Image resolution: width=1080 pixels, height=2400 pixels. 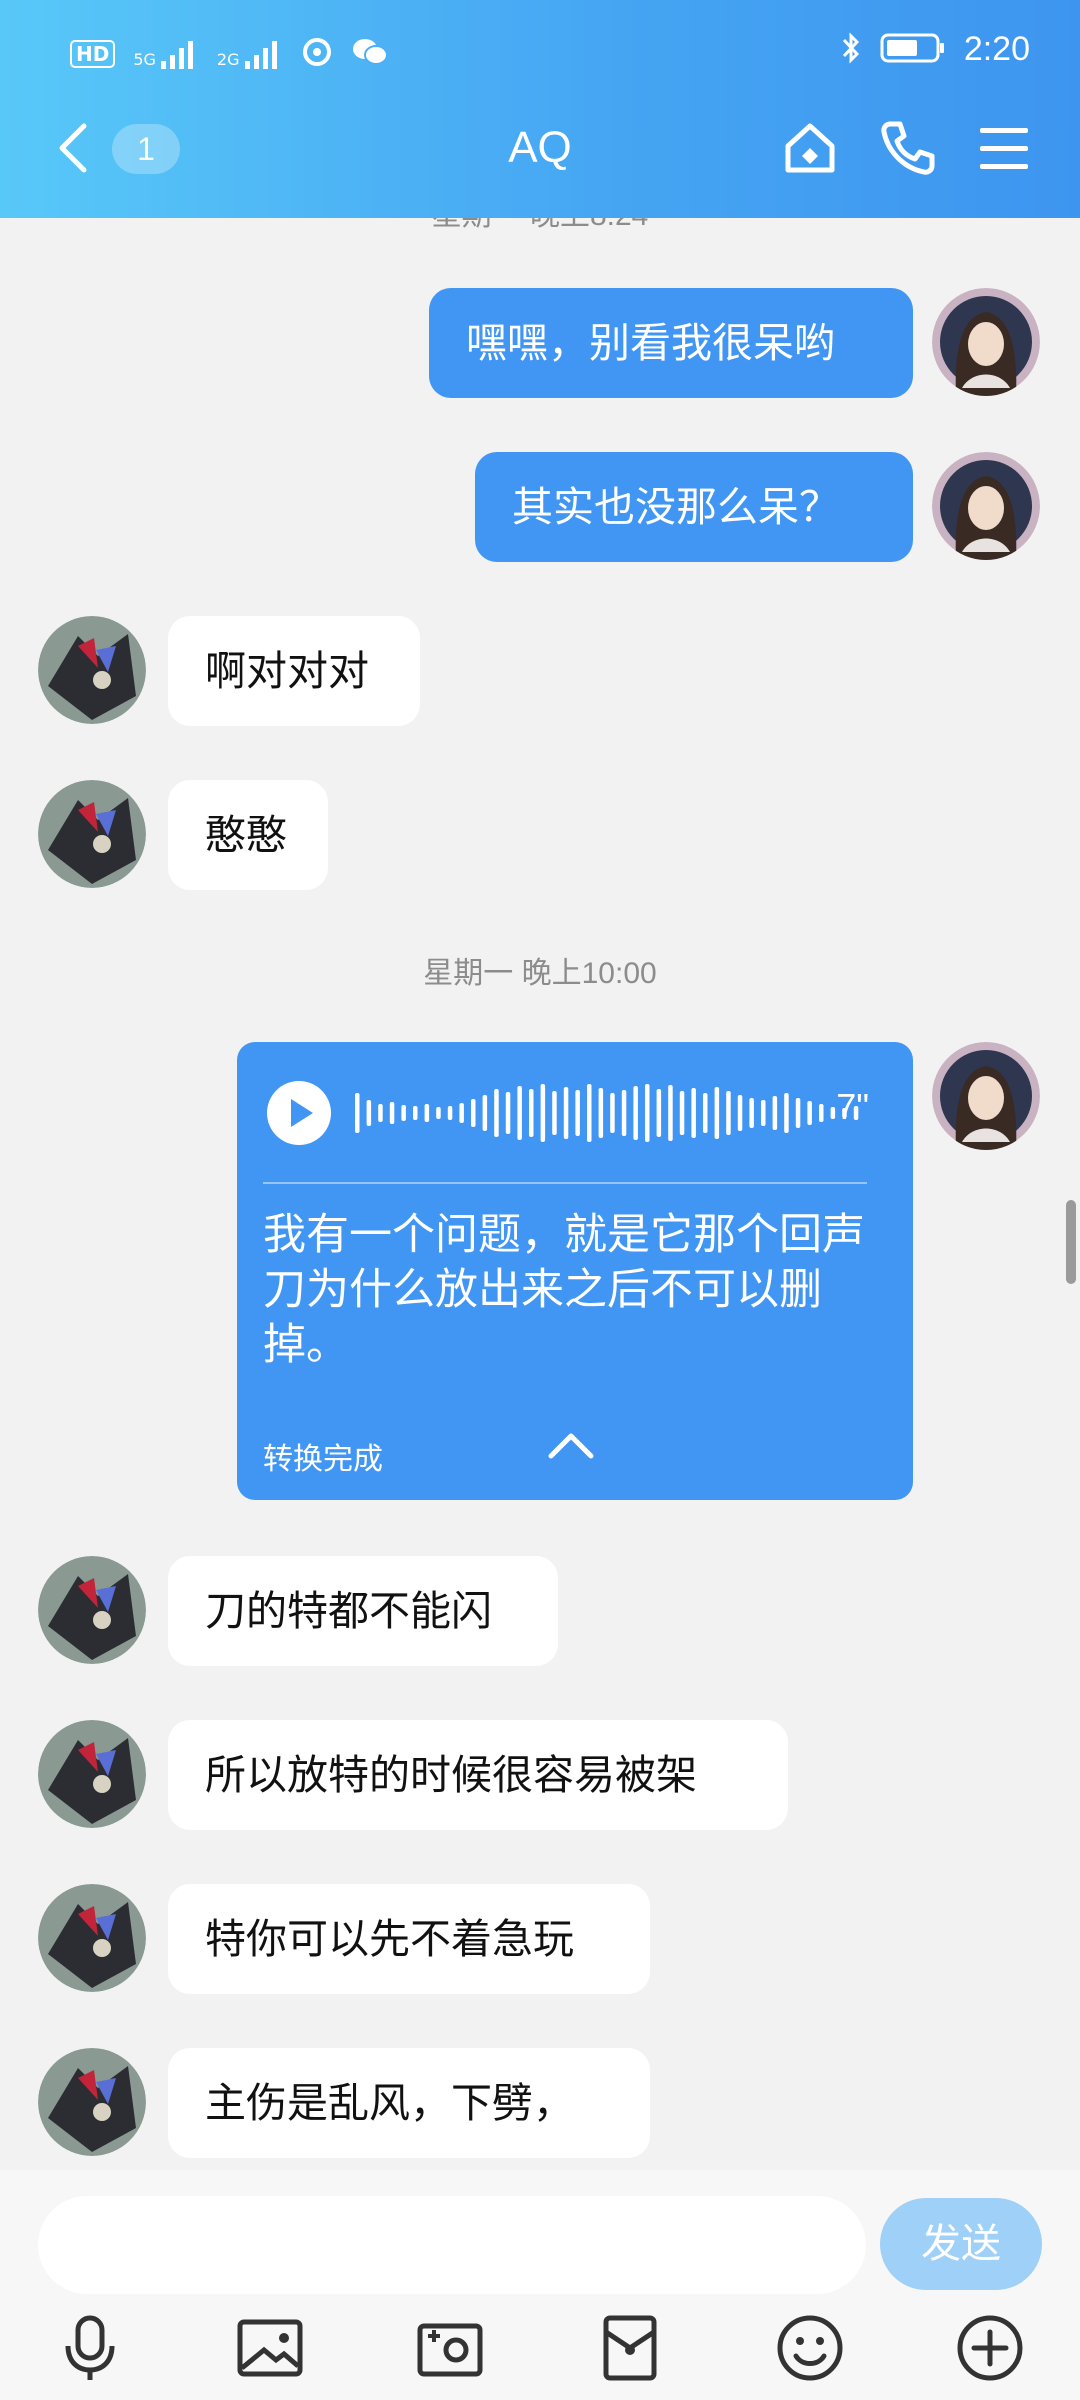 I want to click on back-button, so click(x=78, y=148).